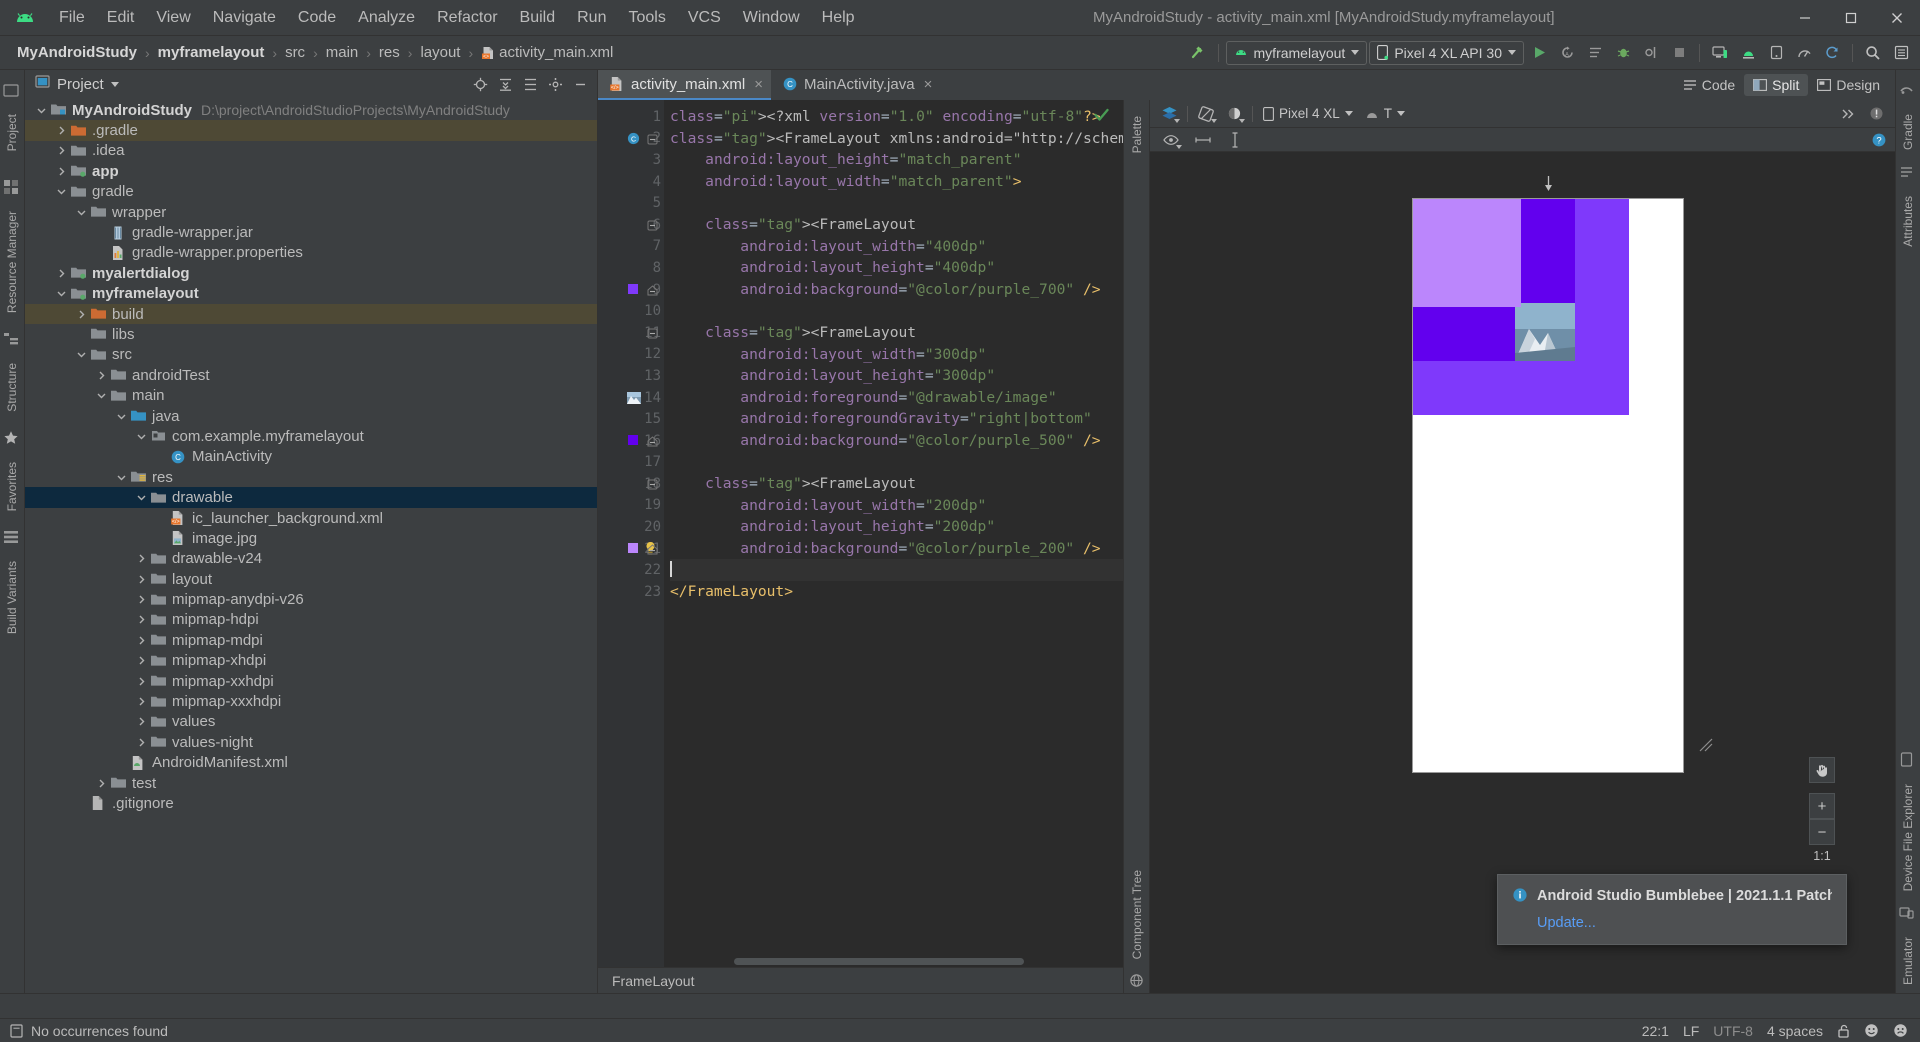 Image resolution: width=1920 pixels, height=1042 pixels. What do you see at coordinates (1882, 140) in the screenshot?
I see `help-question-icon: ?` at bounding box center [1882, 140].